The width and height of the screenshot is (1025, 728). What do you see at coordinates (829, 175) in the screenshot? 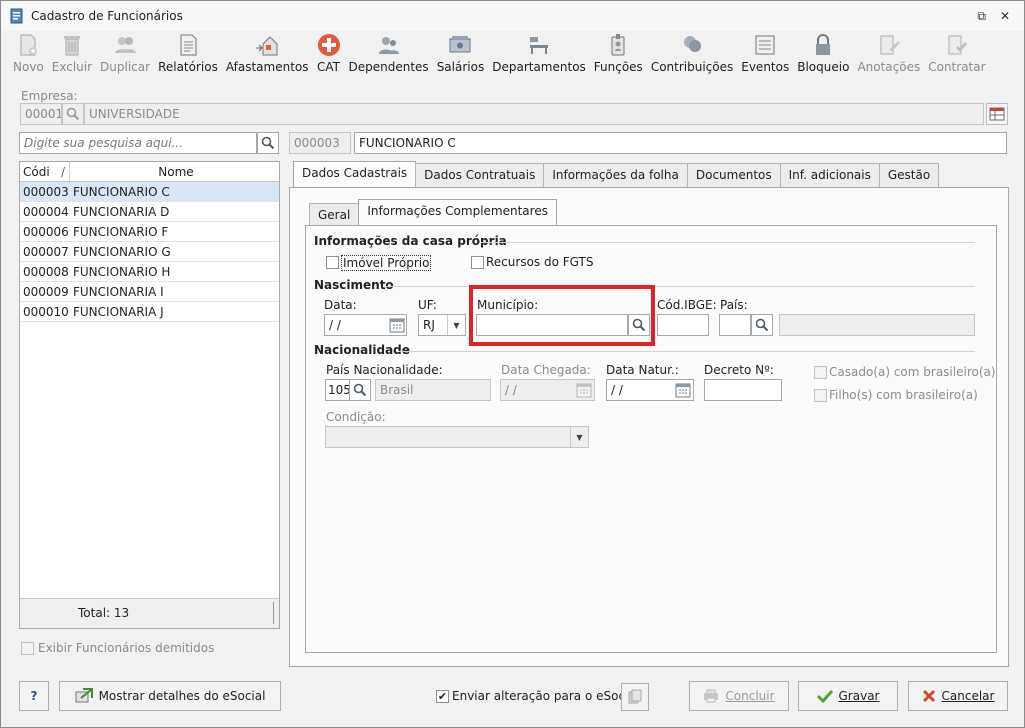
I see `tab-inf-adicionais: Inf. adicionais` at bounding box center [829, 175].